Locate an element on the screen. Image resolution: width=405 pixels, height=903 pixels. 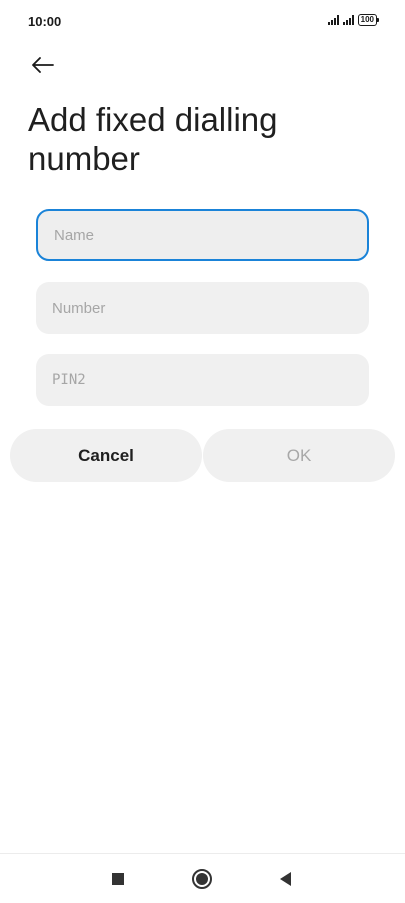
battery-level: 100 is located at coordinates (367, 20).